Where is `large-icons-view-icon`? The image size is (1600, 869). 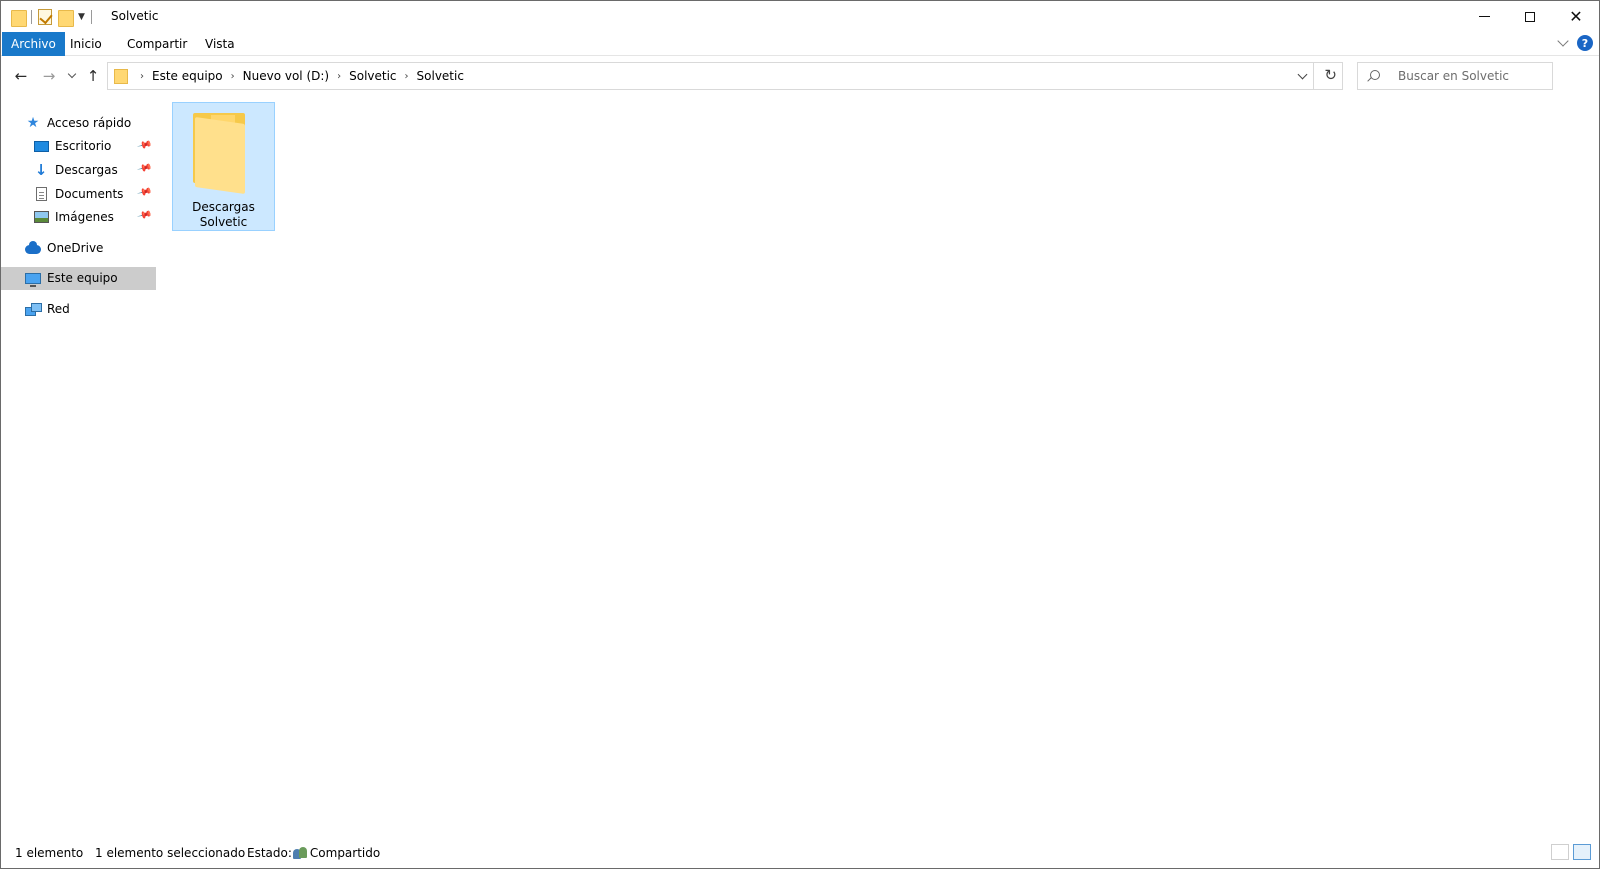
large-icons-view-icon is located at coordinates (1582, 852).